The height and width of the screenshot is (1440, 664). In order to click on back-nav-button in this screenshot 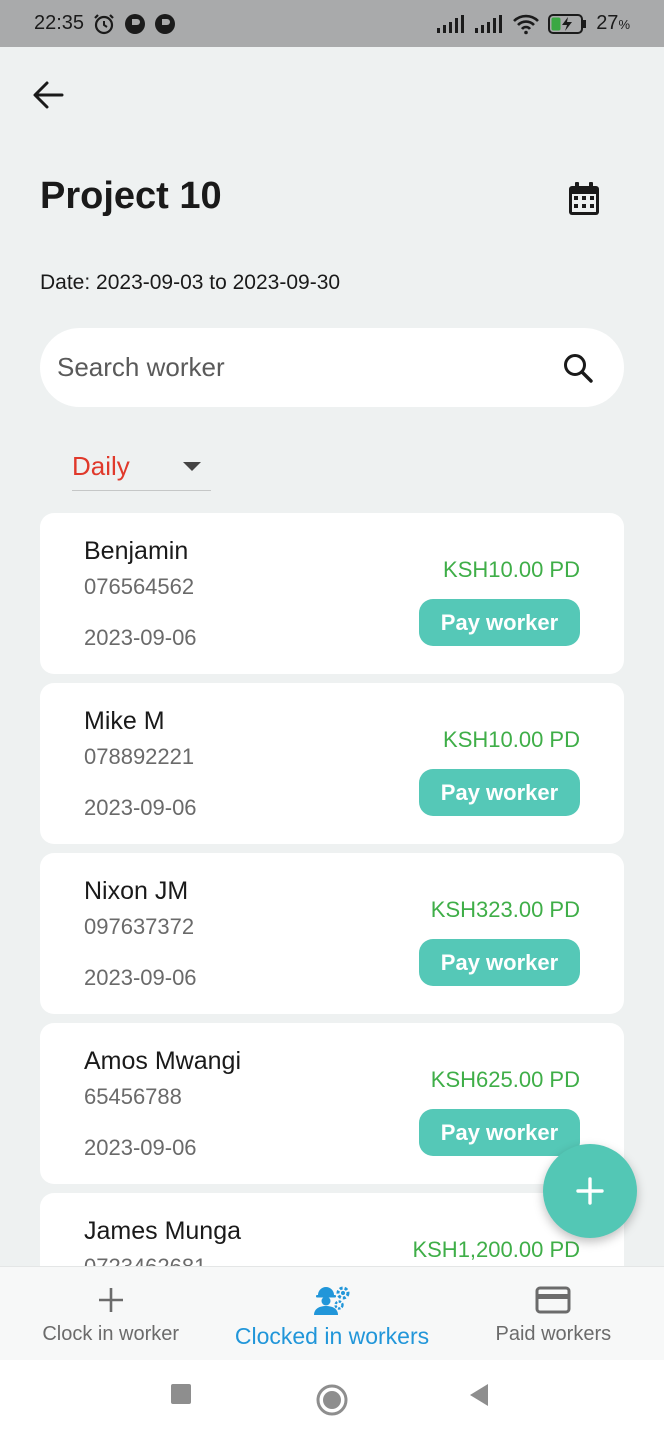, I will do `click(479, 1395)`.